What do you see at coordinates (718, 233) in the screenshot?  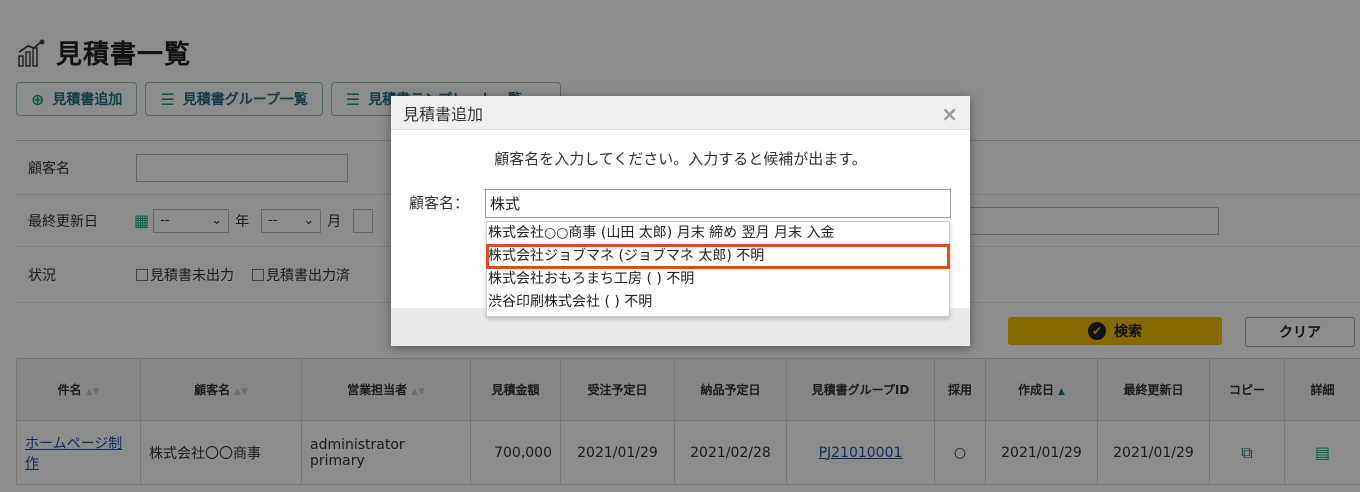 I see `autocomplete-item: 株式会社○○商事 (山田 太郎) 月末 締め 翌月 月末 入金` at bounding box center [718, 233].